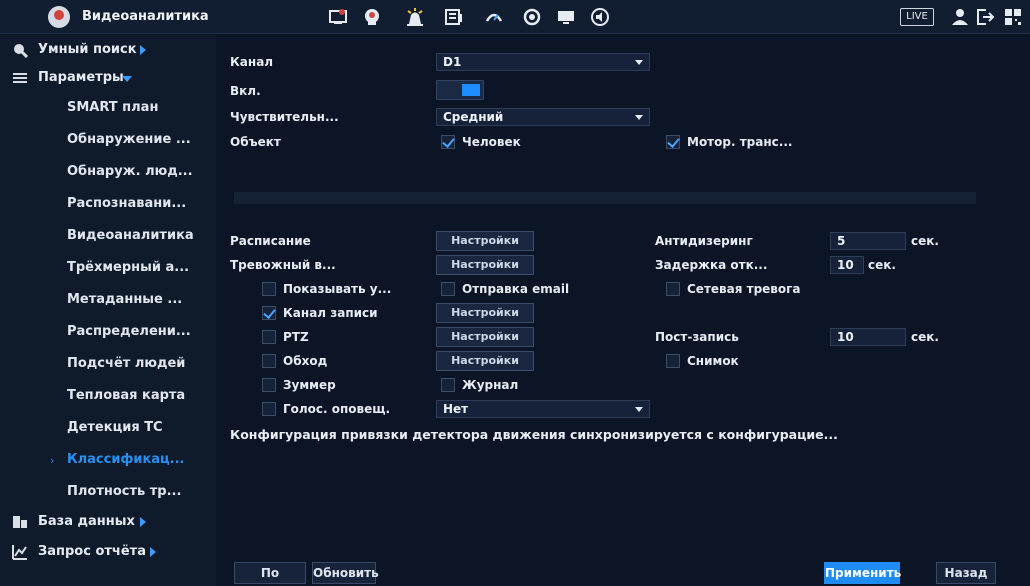 This screenshot has width=1030, height=586. Describe the element at coordinates (269, 385) in the screenshot. I see `buzzer-checkbox` at that location.